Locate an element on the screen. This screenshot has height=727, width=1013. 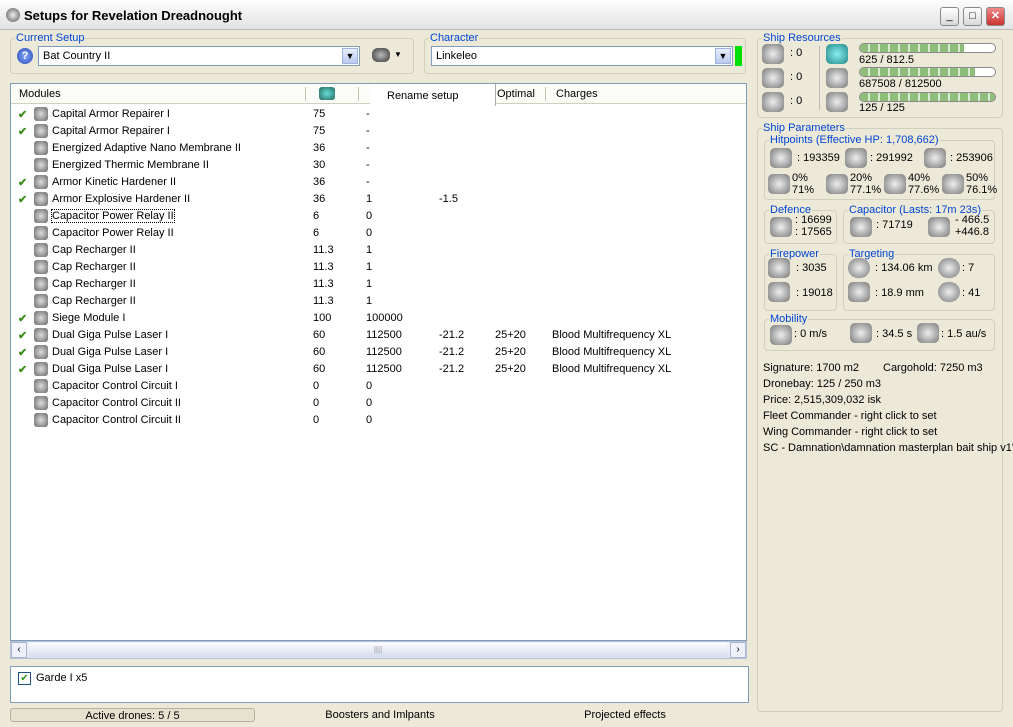
rename-setup-menu-item: Rename setup is located at coordinates (423, 96).